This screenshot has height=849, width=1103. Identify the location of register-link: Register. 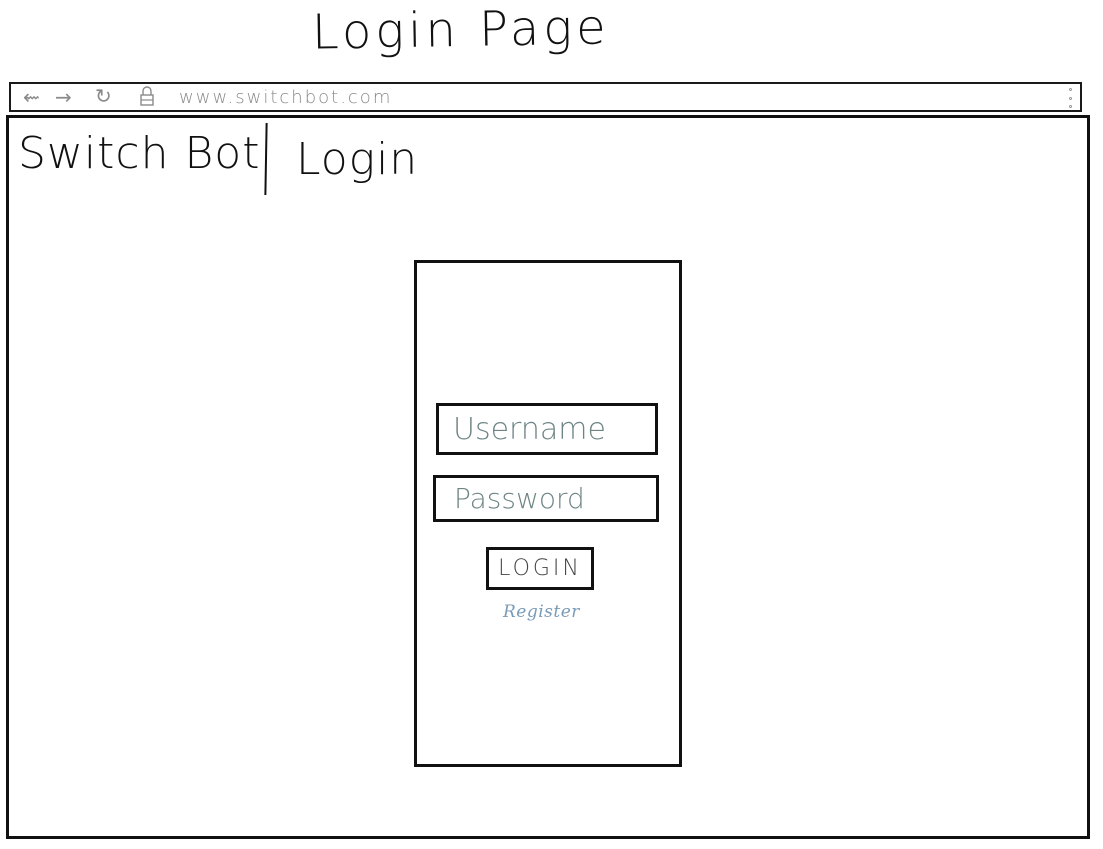
(541, 612).